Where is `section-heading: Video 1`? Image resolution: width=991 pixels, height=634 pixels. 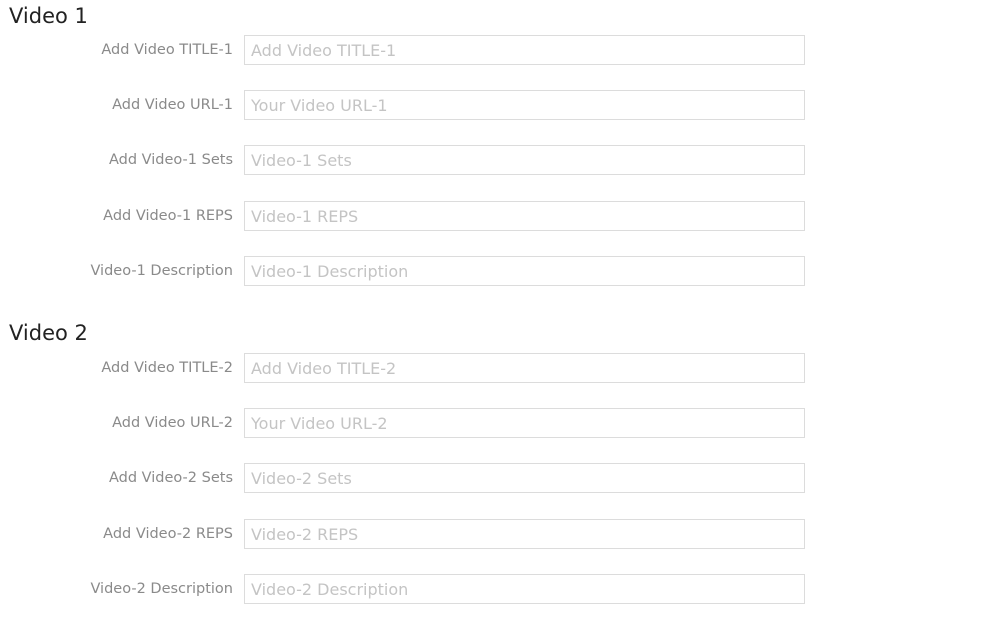 section-heading: Video 1 is located at coordinates (48, 16).